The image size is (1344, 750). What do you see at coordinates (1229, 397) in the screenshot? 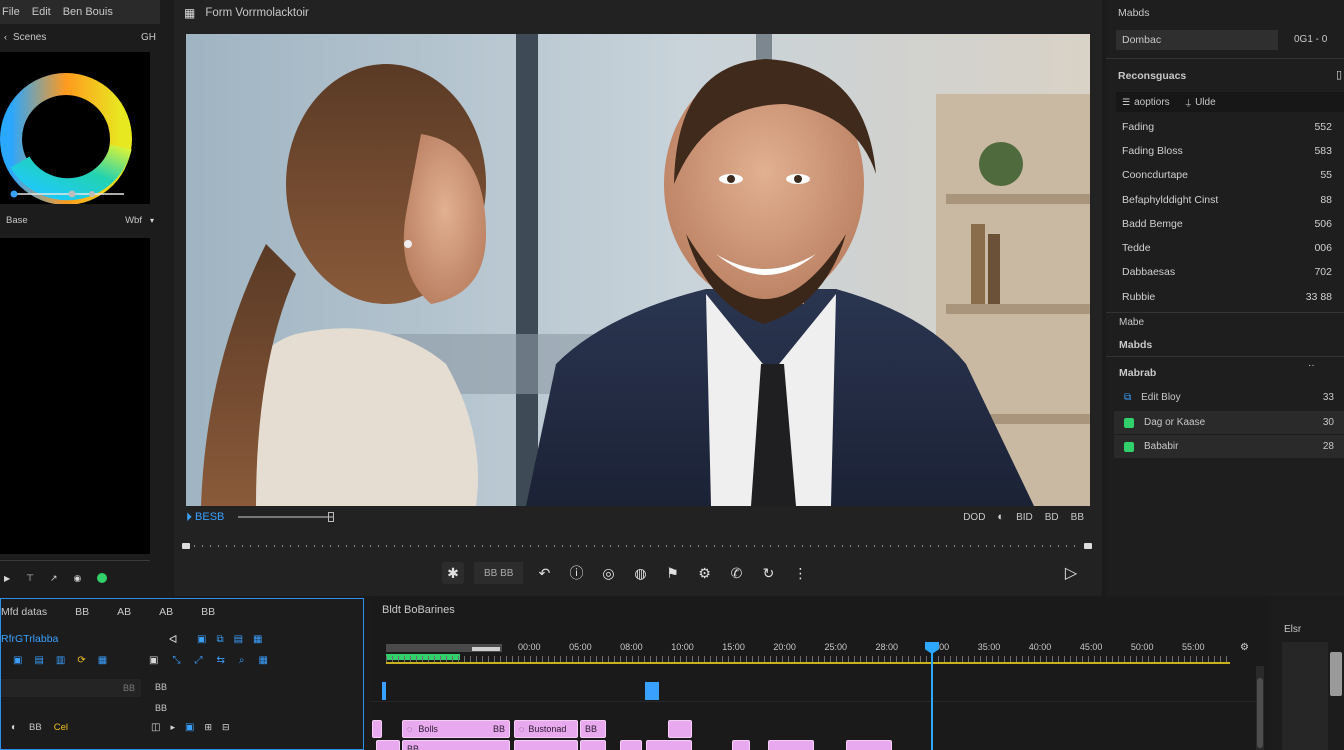
I see `effect-row: ⧉ Edit Bloy 33` at bounding box center [1229, 397].